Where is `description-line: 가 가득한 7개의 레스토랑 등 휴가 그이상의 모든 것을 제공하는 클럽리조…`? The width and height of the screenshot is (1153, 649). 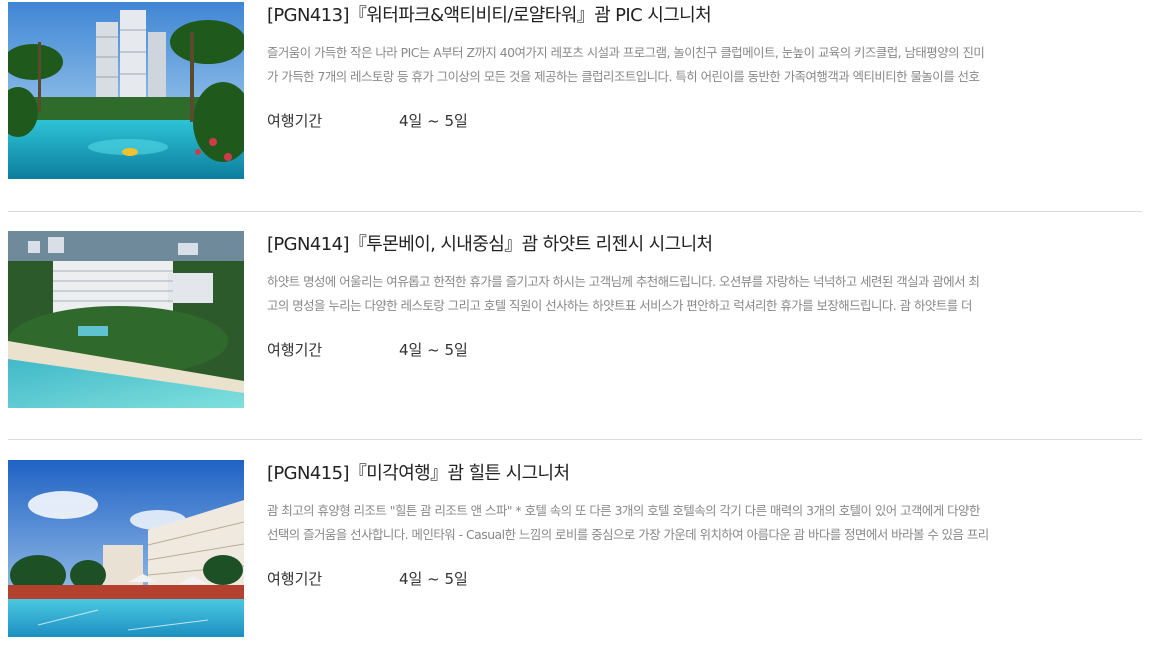
description-line: 가 가득한 7개의 레스토랑 등 휴가 그이상의 모든 것을 제공하는 클럽리조… is located at coordinates (623, 76).